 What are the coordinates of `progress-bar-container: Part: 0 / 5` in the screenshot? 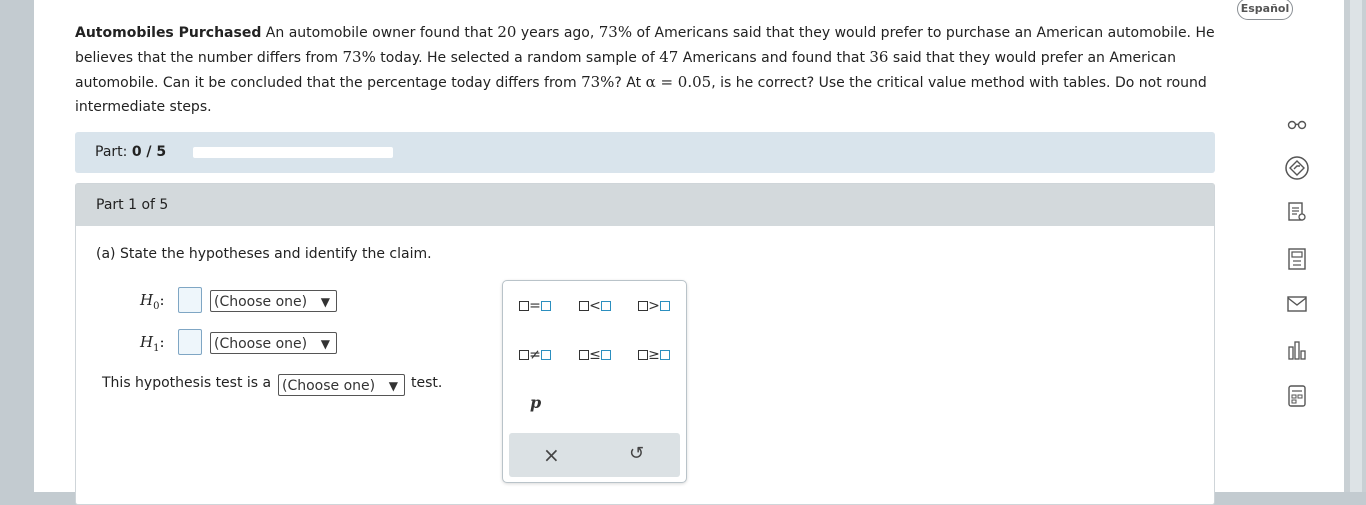 It's located at (645, 152).